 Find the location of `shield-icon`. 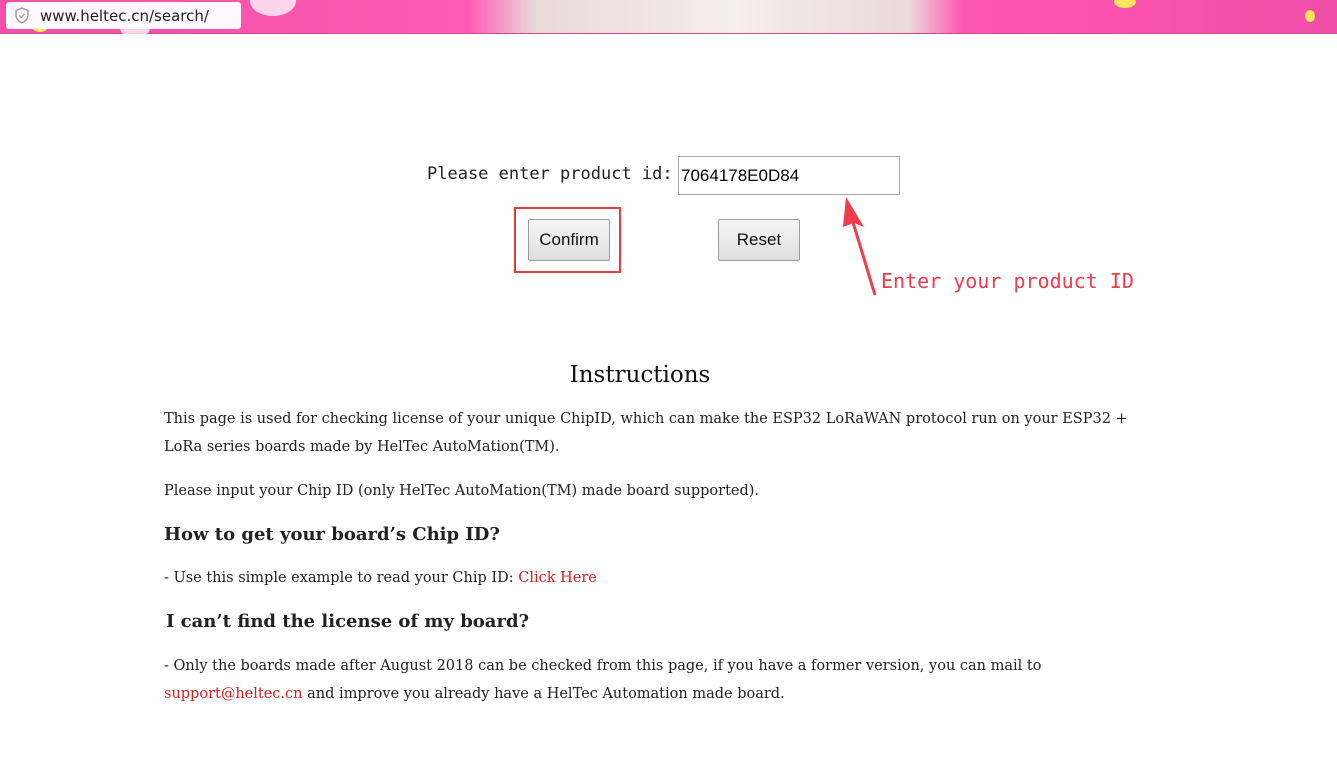

shield-icon is located at coordinates (22, 15).